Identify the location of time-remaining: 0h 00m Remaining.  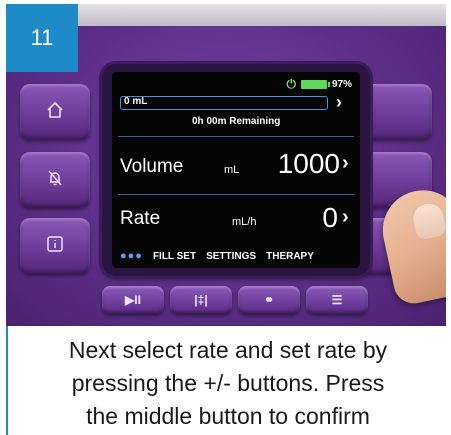
(236, 121).